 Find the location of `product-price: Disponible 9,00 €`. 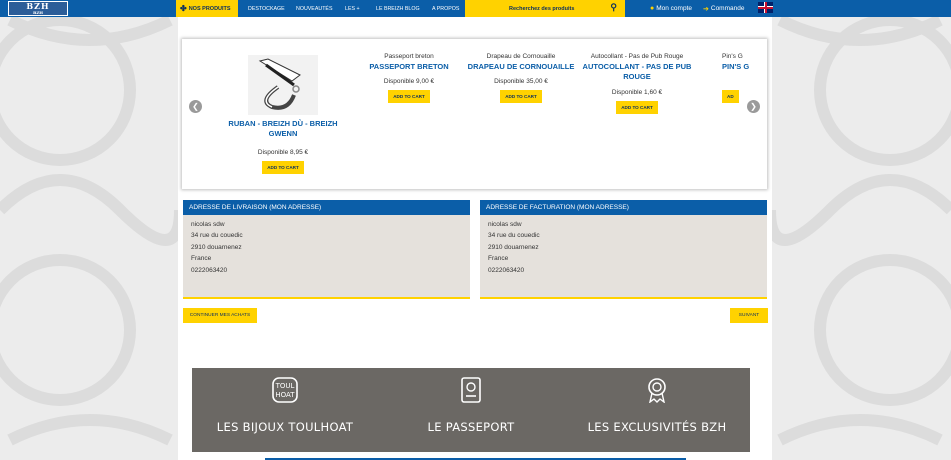

product-price: Disponible 9,00 € is located at coordinates (409, 81).